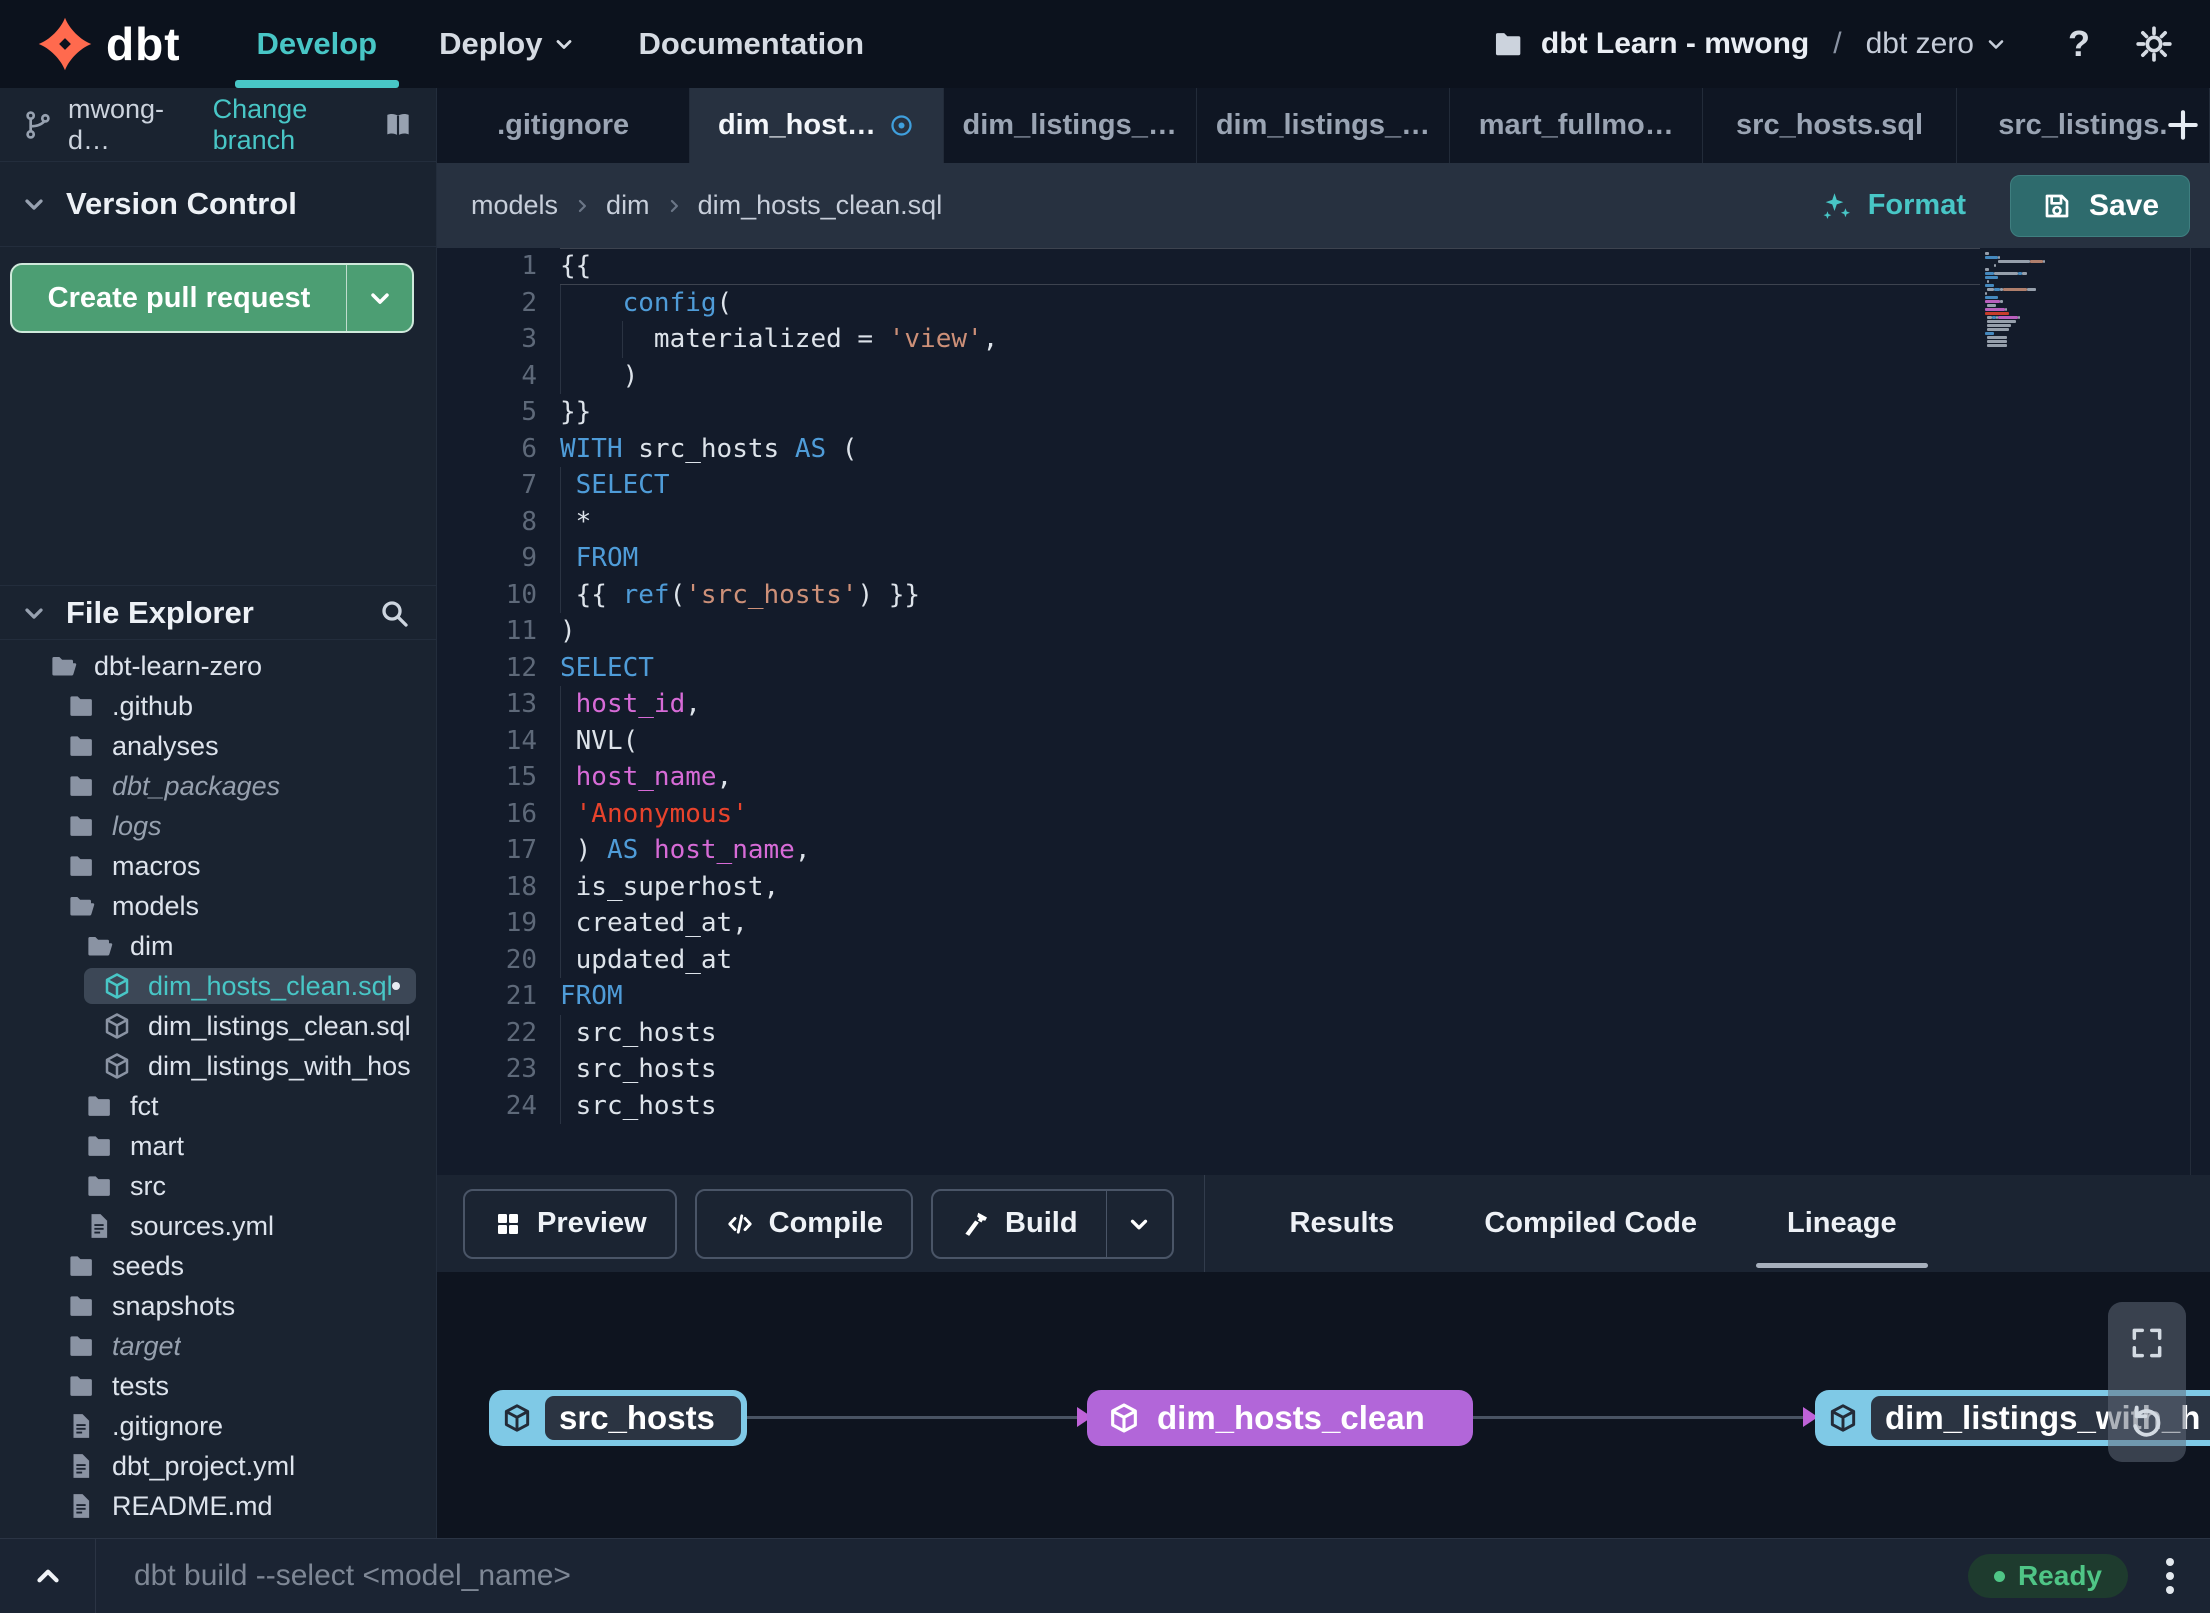  What do you see at coordinates (218, 1506) in the screenshot?
I see `tree-item-readme-md: README.md` at bounding box center [218, 1506].